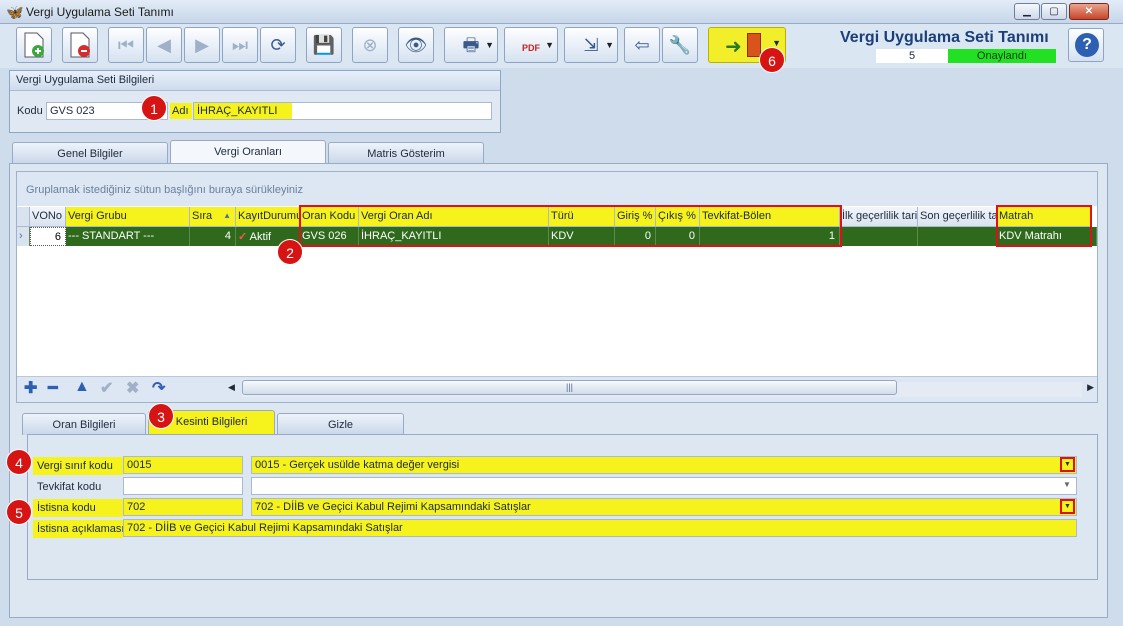 Image resolution: width=1123 pixels, height=626 pixels. What do you see at coordinates (912, 56) in the screenshot?
I see `record-number: 5` at bounding box center [912, 56].